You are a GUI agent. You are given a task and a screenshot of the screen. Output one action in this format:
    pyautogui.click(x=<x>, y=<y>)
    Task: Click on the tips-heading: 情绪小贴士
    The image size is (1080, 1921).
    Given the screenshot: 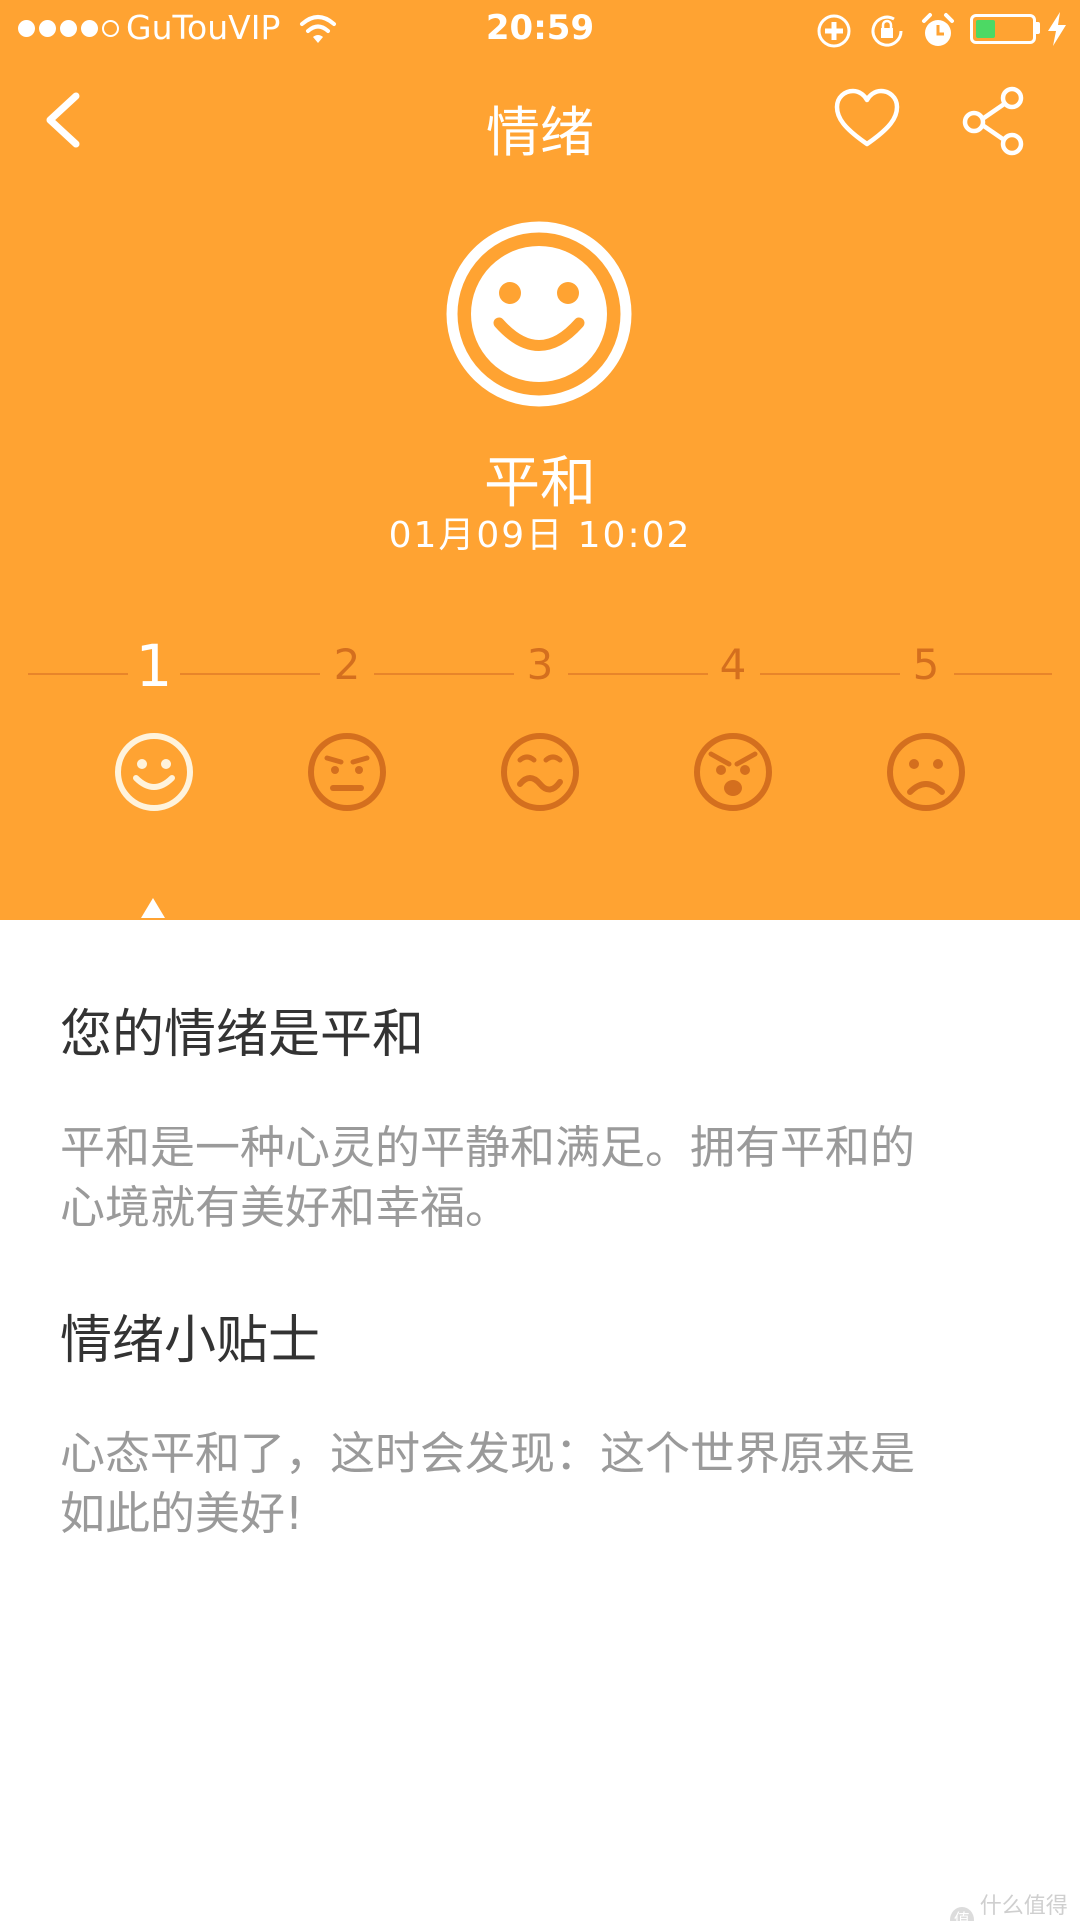 What is the action you would take?
    pyautogui.click(x=190, y=1341)
    